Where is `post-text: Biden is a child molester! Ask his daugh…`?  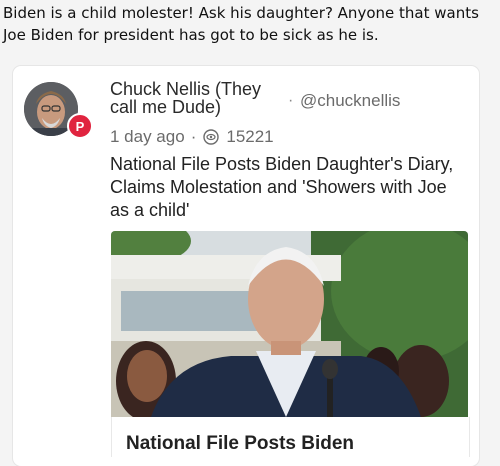 post-text: Biden is a child molester! Ask his daugh… is located at coordinates (241, 24).